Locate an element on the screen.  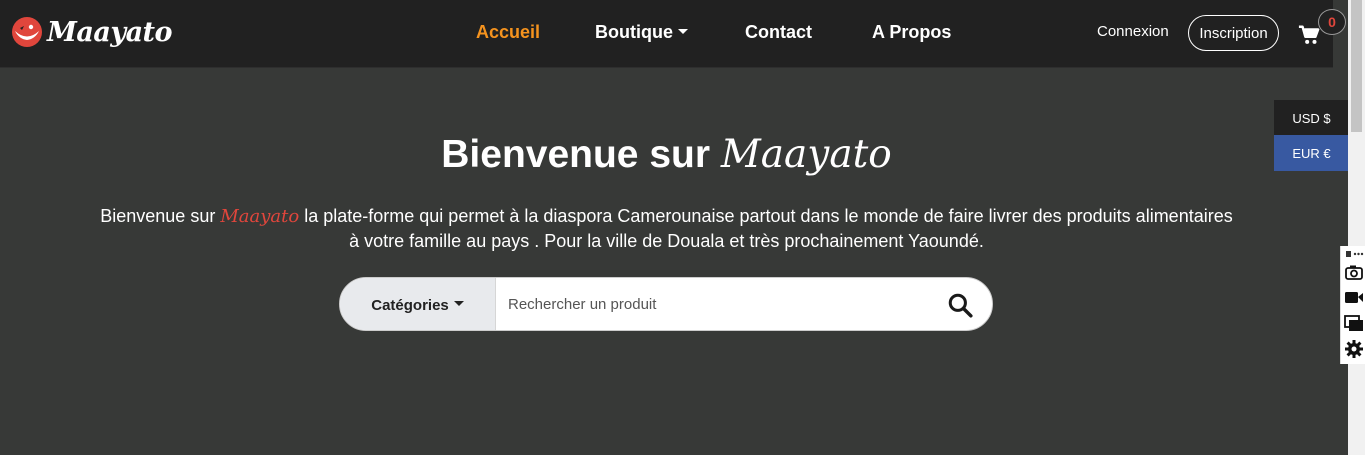
nav-link-boutique: Boutique is located at coordinates (641, 32).